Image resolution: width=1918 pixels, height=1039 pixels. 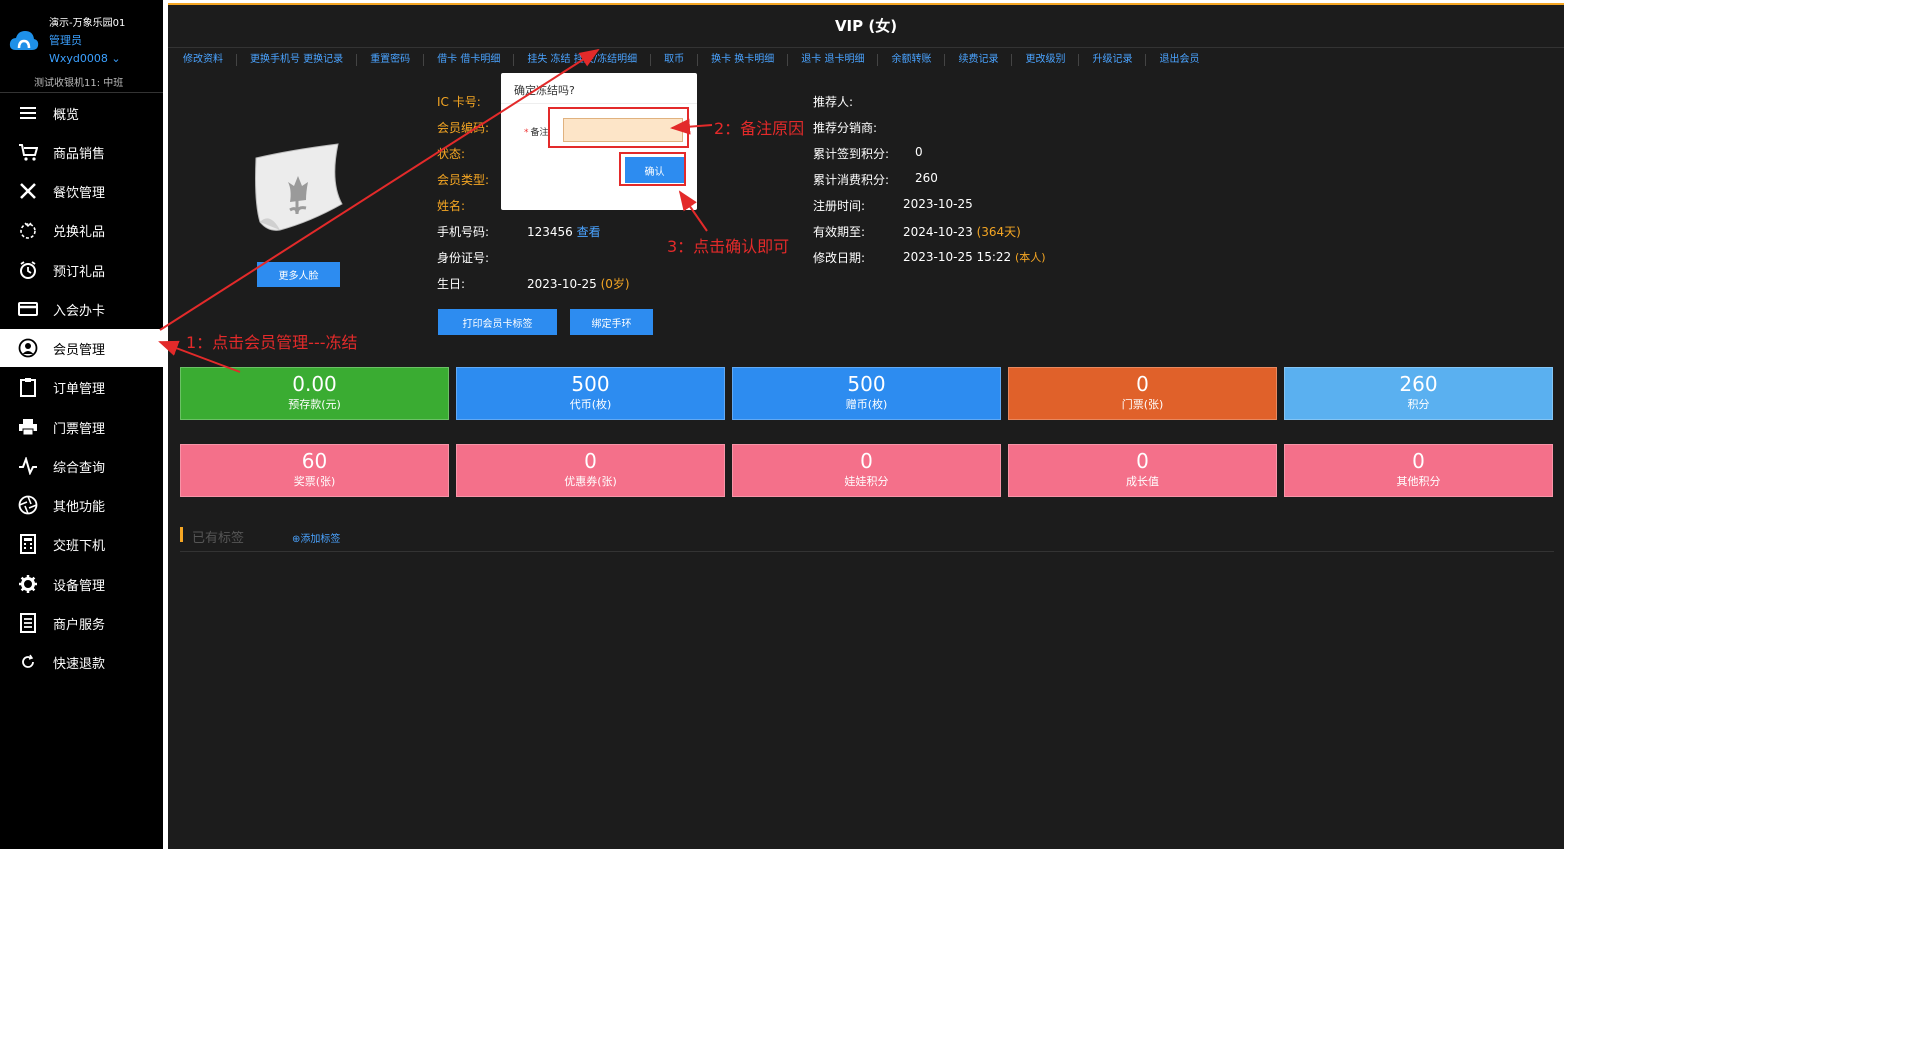 What do you see at coordinates (1418, 470) in the screenshot?
I see `stat-other-points: 0 其他积分` at bounding box center [1418, 470].